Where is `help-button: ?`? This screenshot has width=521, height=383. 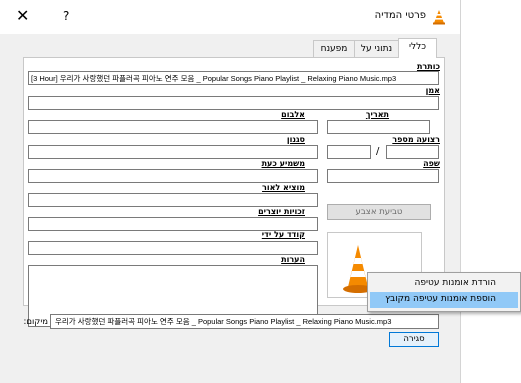
help-button: ? is located at coordinates (66, 16).